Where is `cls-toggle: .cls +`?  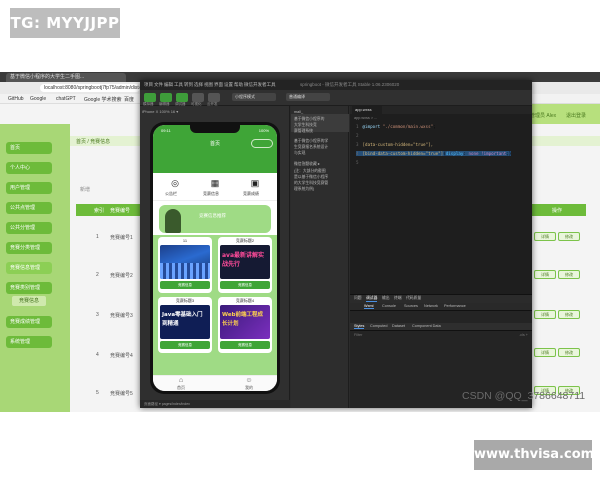
cls-toggle: .cls + is located at coordinates (523, 335).